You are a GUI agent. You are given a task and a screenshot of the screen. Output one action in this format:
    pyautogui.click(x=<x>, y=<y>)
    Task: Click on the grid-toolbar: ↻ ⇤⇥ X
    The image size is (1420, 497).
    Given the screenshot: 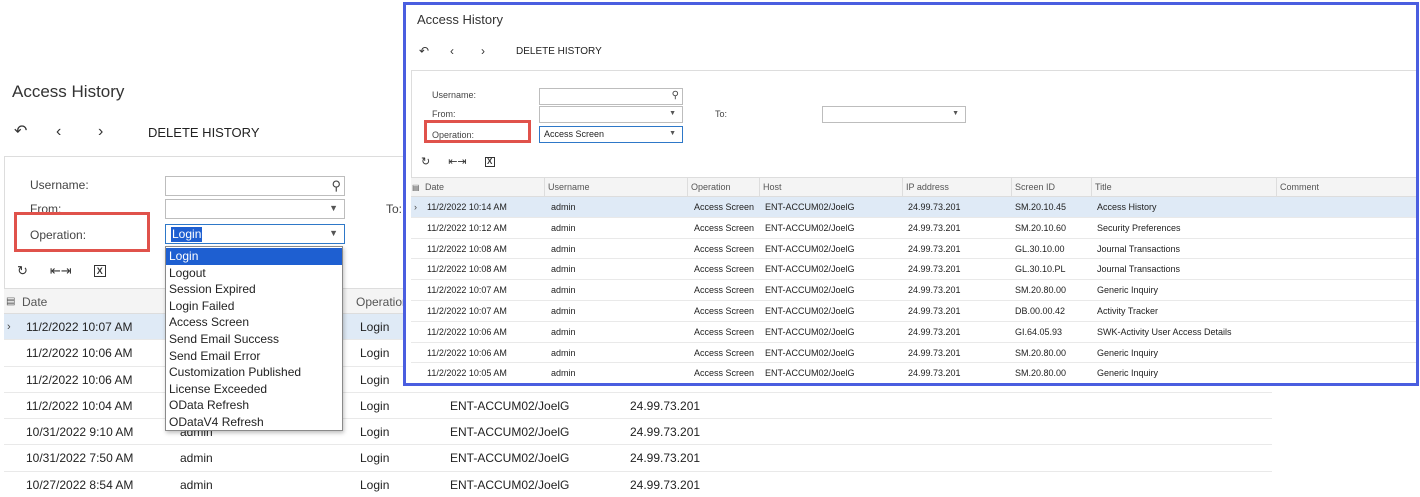 What is the action you would take?
    pyautogui.click(x=72, y=271)
    